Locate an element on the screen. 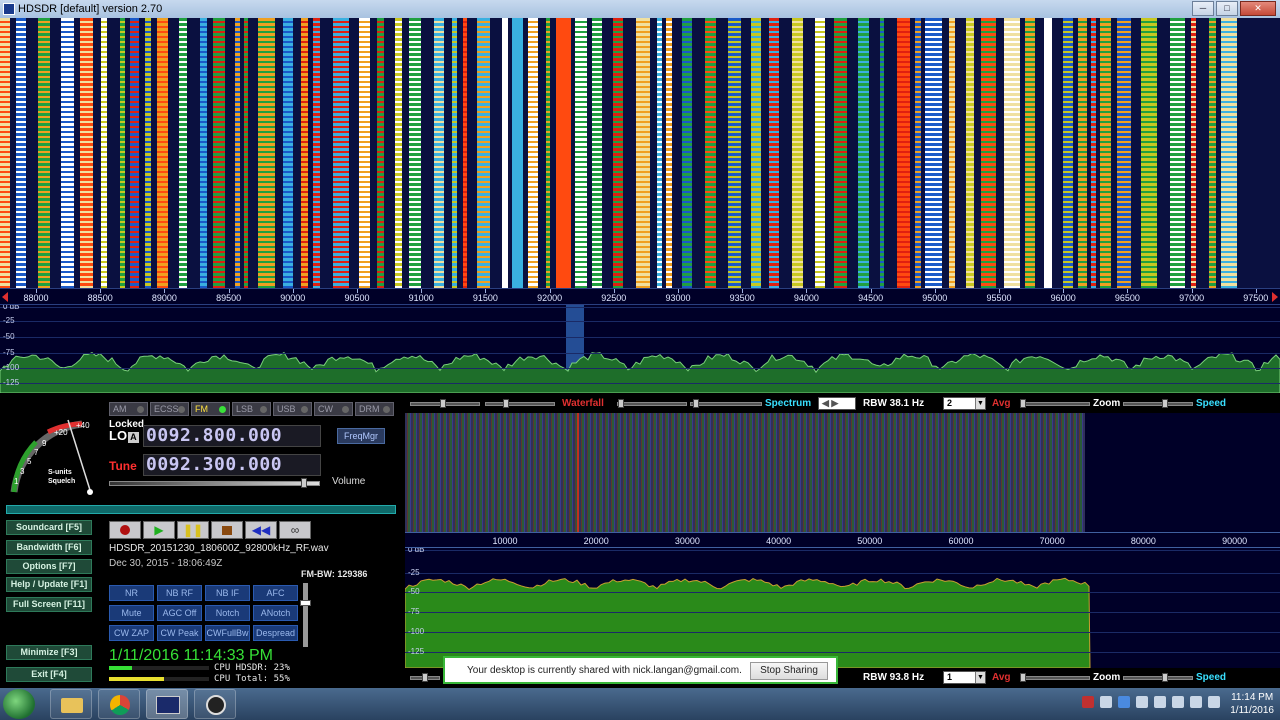  rewind-button: ◀◀ is located at coordinates (261, 530).